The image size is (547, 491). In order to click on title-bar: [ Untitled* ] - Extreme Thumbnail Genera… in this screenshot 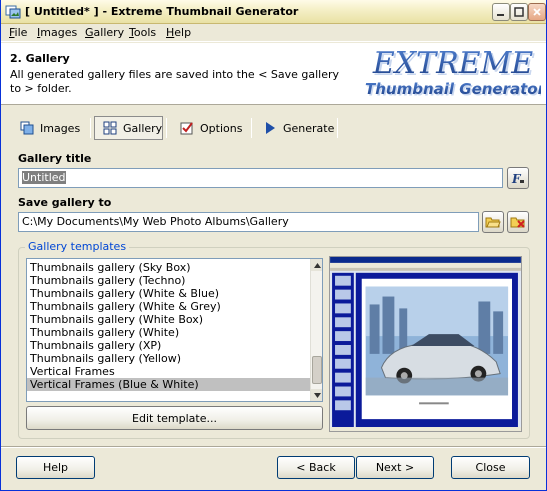, I will do `click(273, 12)`.